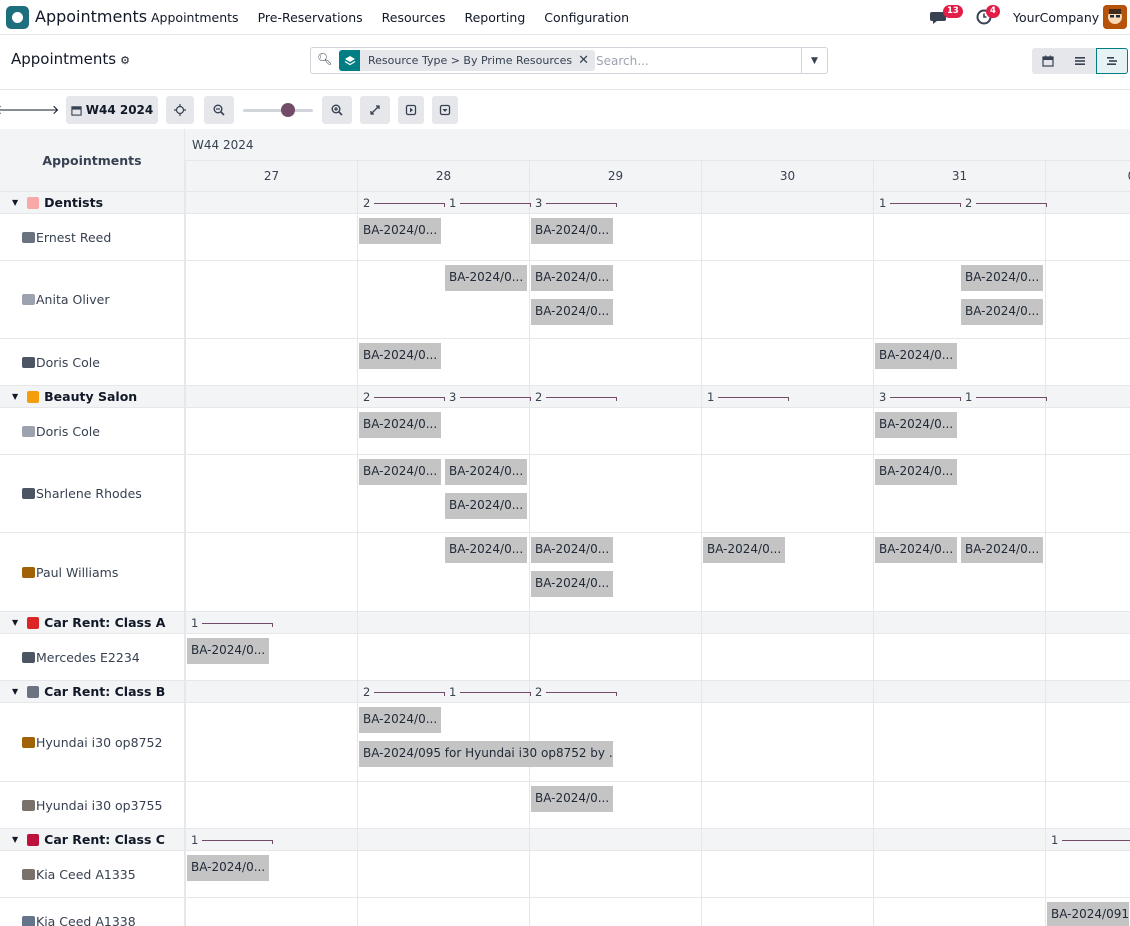 Image resolution: width=1130 pixels, height=926 pixels. Describe the element at coordinates (112, 110) in the screenshot. I see `period-picker-button: W44 2024` at that location.